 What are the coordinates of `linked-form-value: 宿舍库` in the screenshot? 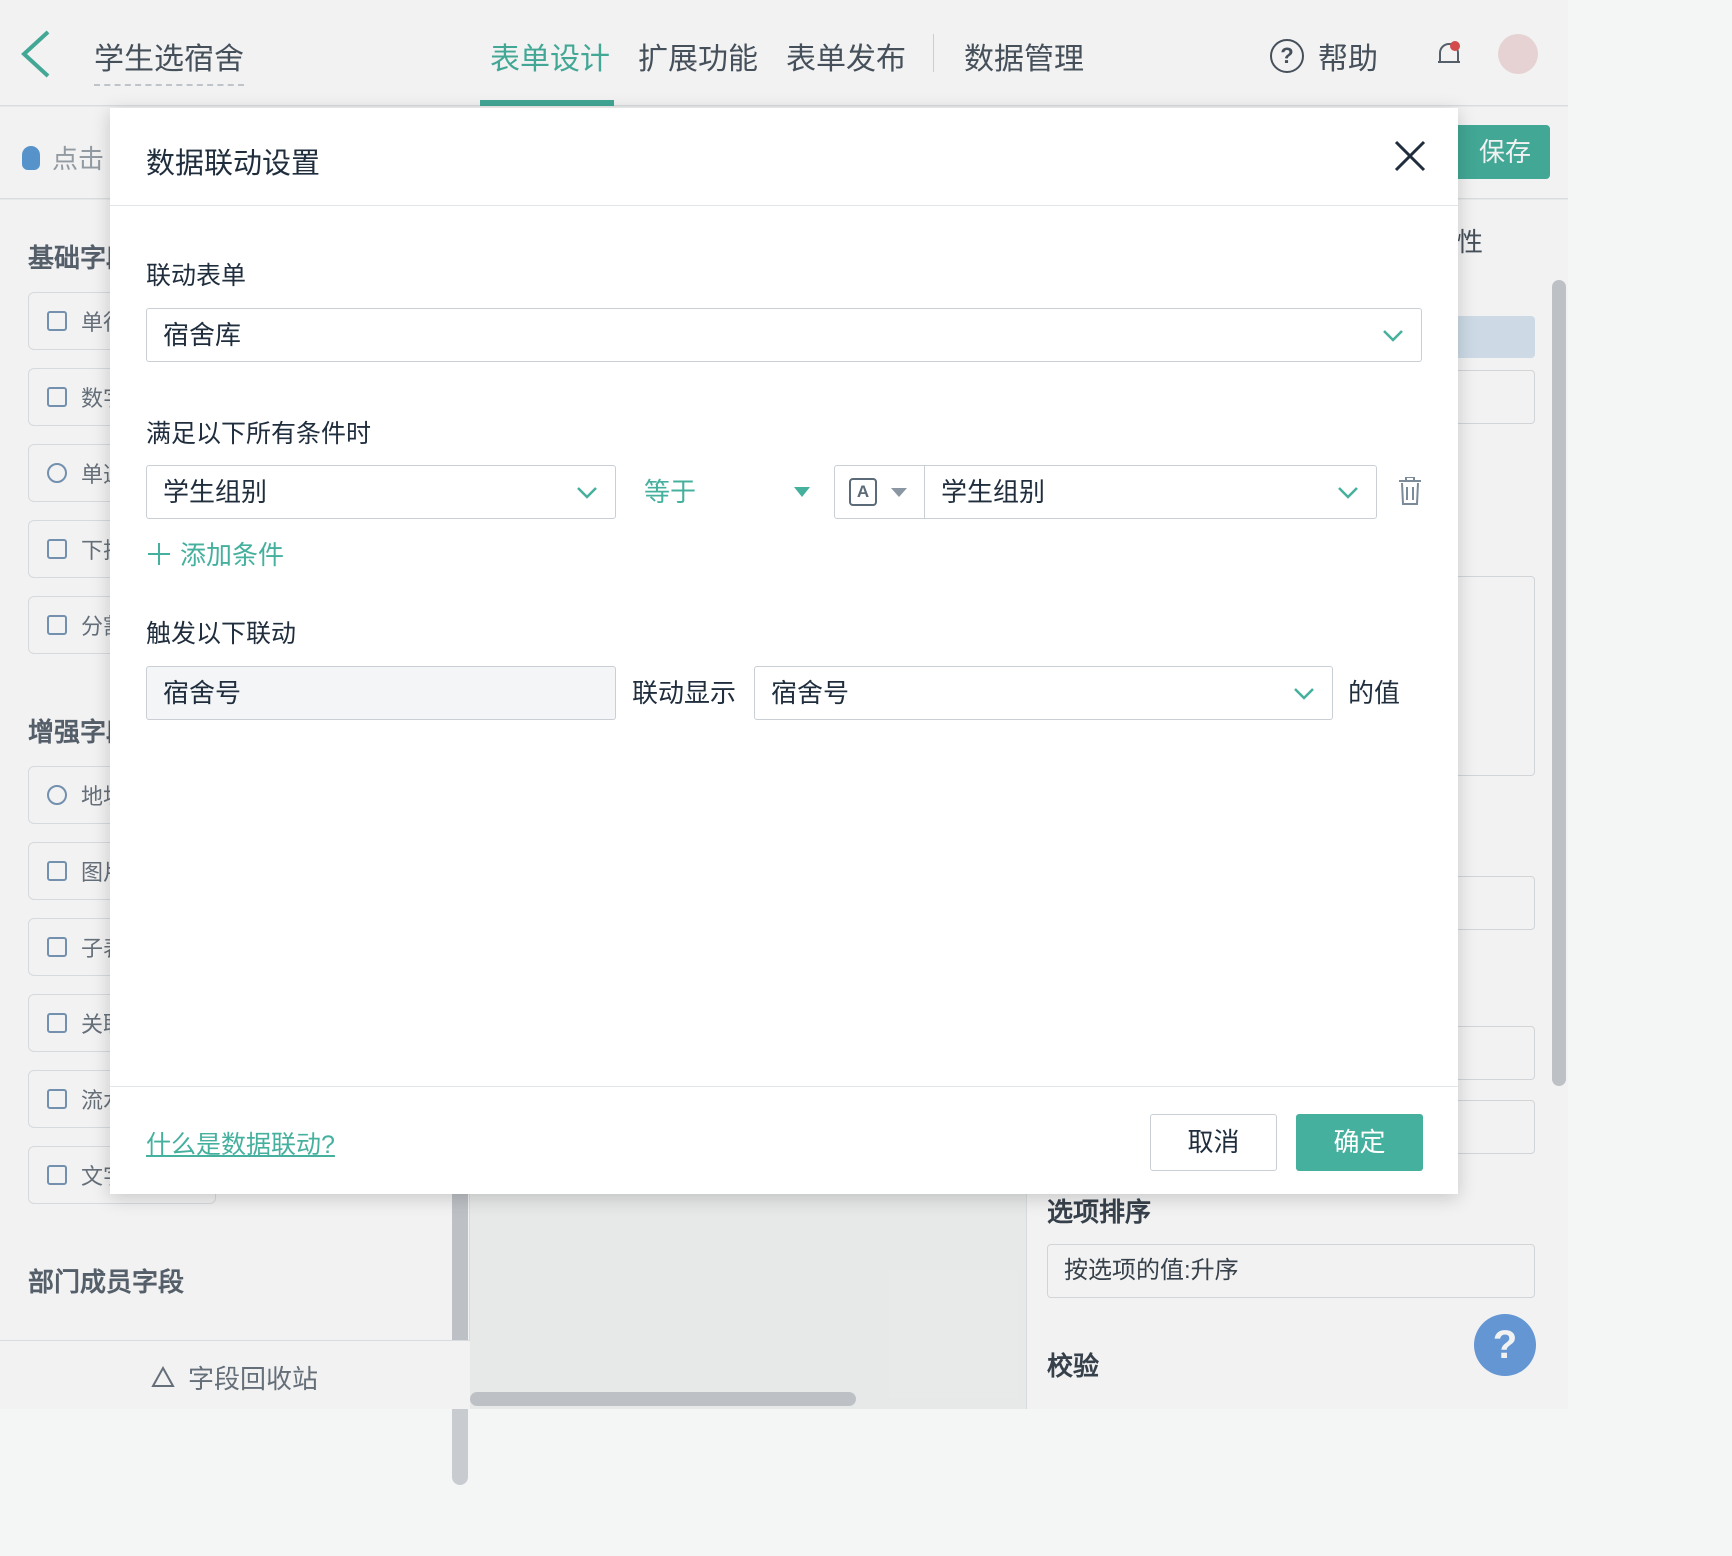 It's located at (202, 335).